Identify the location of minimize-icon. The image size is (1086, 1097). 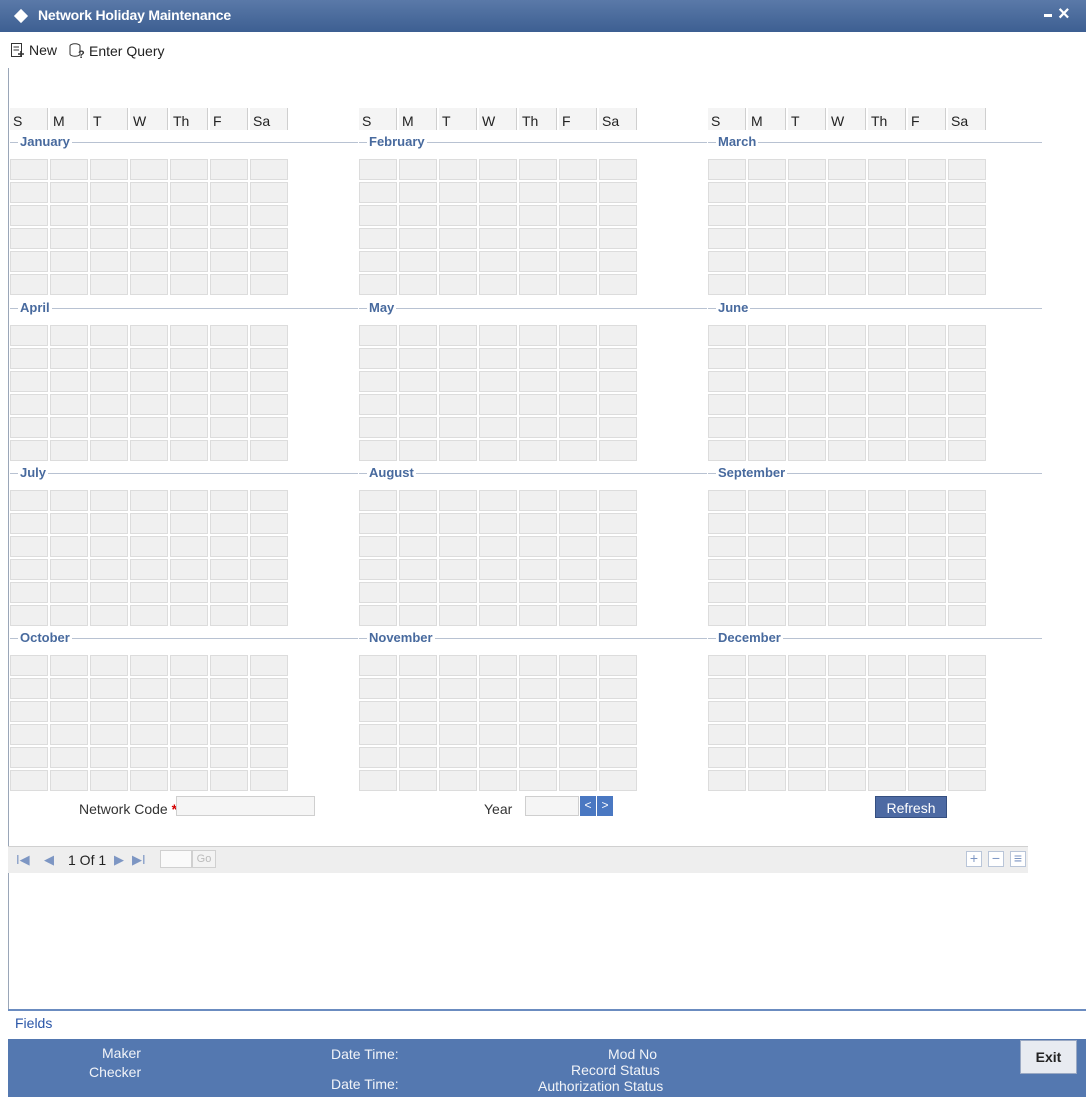
(1048, 15).